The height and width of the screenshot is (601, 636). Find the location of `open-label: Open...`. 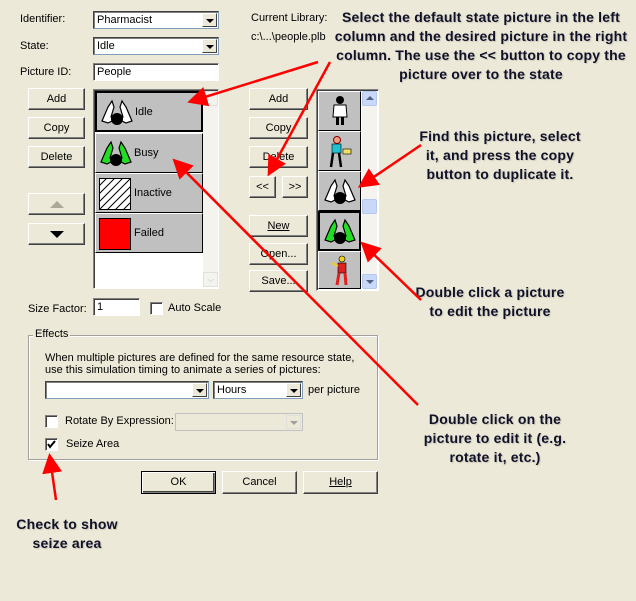

open-label: Open... is located at coordinates (278, 254).